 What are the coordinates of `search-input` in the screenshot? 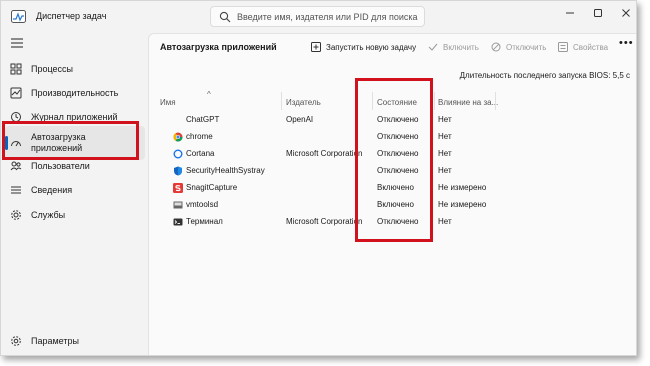 It's located at (329, 16).